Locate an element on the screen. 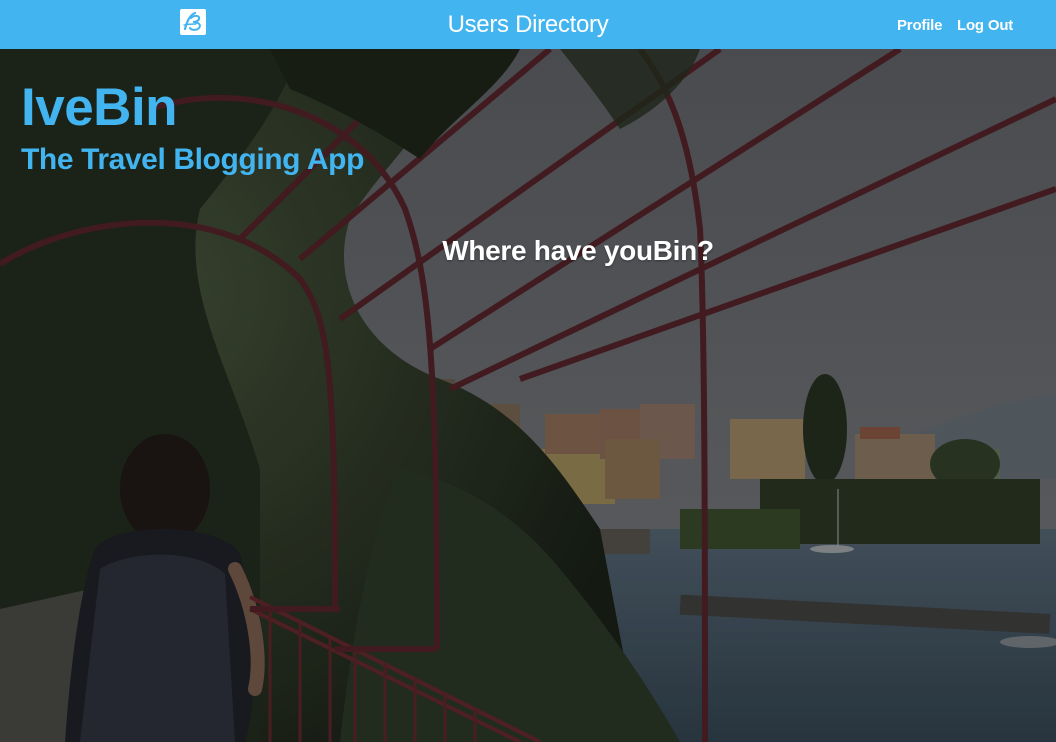 This screenshot has width=1056, height=742. brand-name: IveBin is located at coordinates (99, 107).